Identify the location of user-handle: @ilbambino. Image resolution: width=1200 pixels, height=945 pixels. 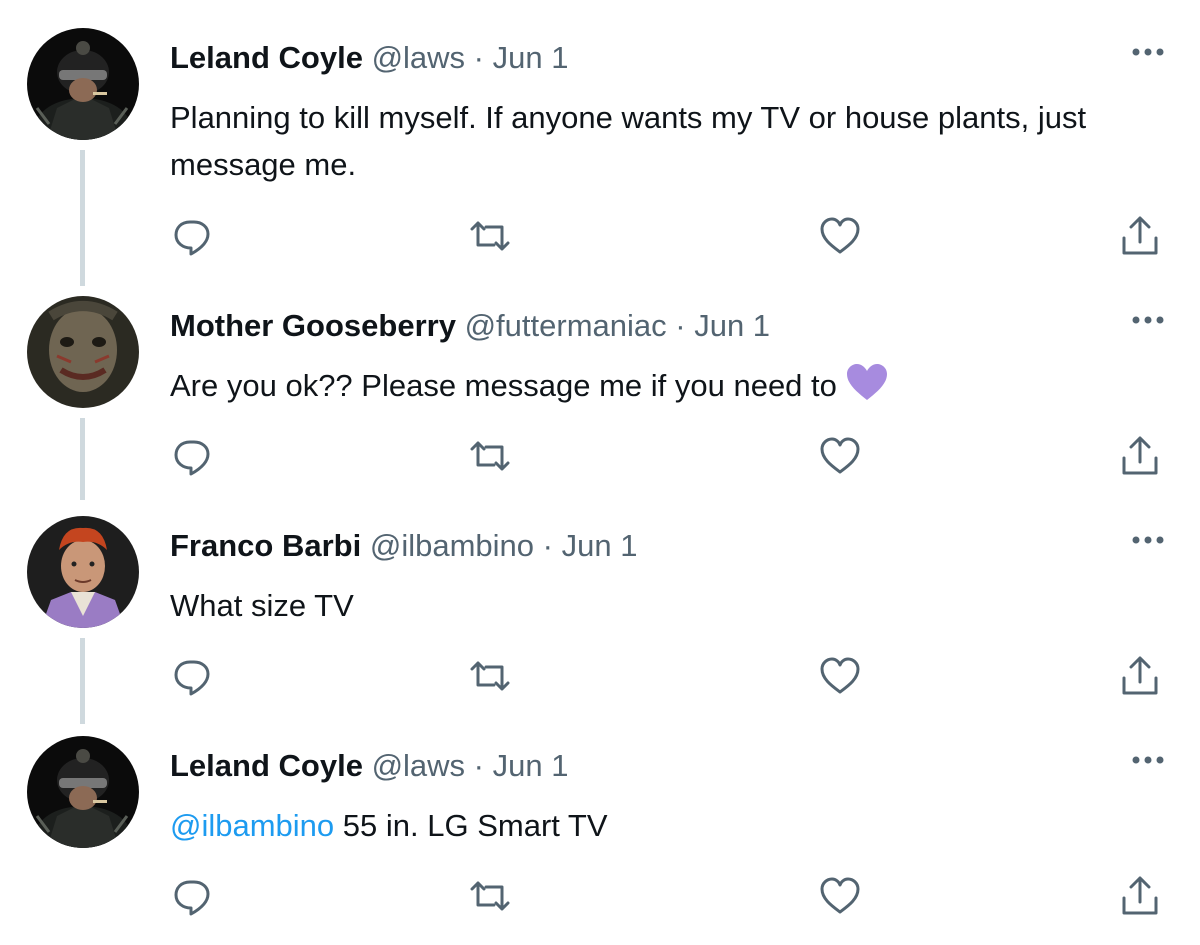
(452, 545).